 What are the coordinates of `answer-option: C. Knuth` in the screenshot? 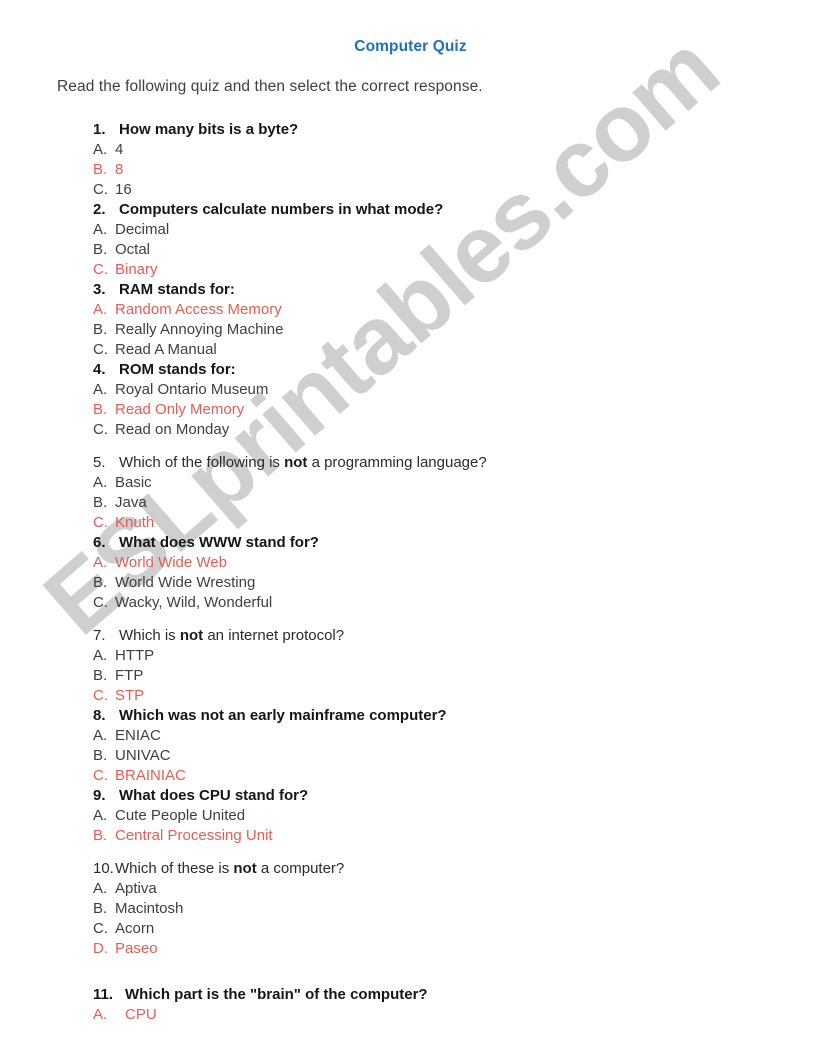 It's located at (410, 523).